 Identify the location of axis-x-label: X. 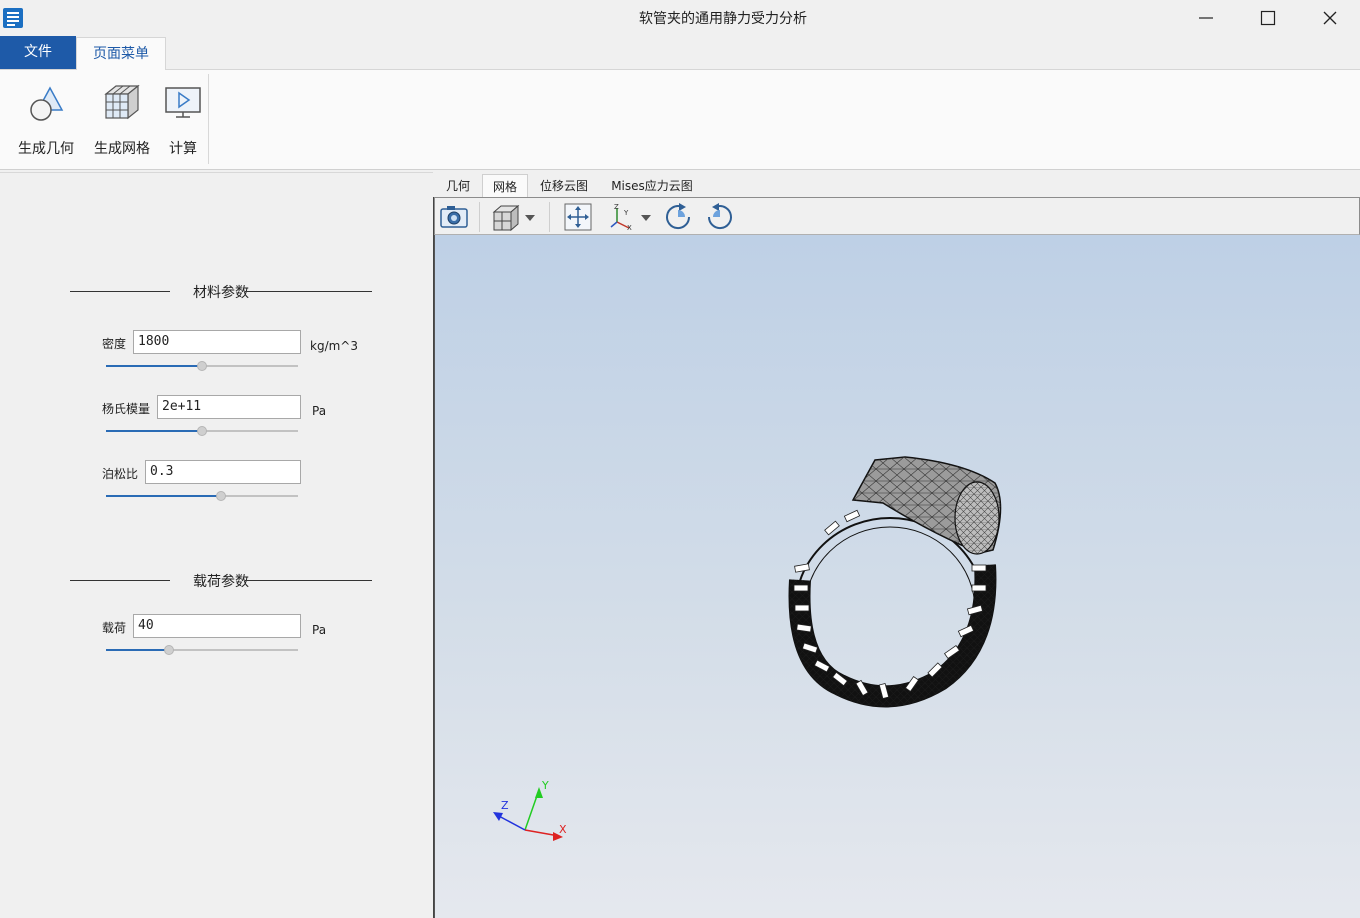
(563, 829).